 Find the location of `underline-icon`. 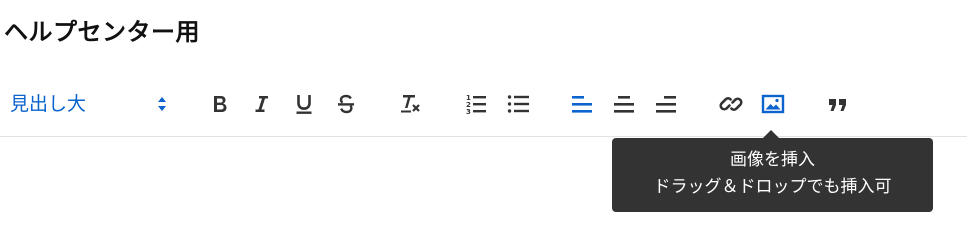

underline-icon is located at coordinates (304, 104).